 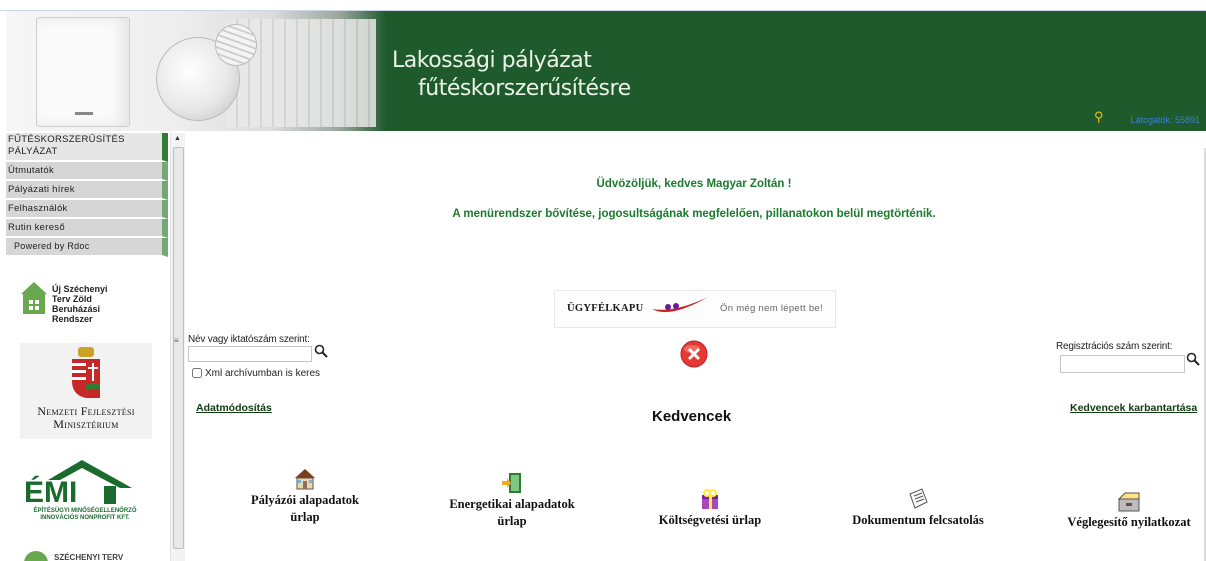 I want to click on coat-of-arms-icon, so click(x=86, y=372).